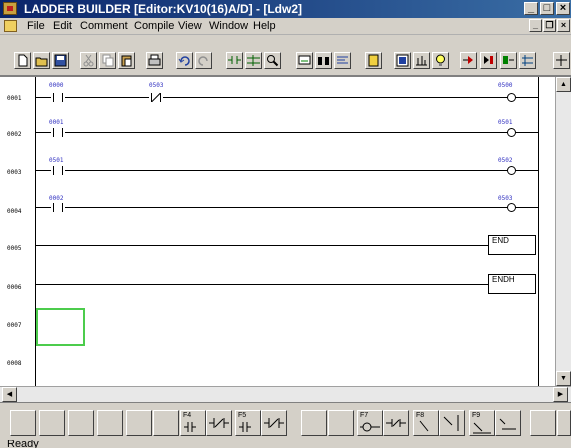 The width and height of the screenshot is (571, 448). Describe the element at coordinates (563, 25) in the screenshot. I see `mdi-close-button: ×` at that location.